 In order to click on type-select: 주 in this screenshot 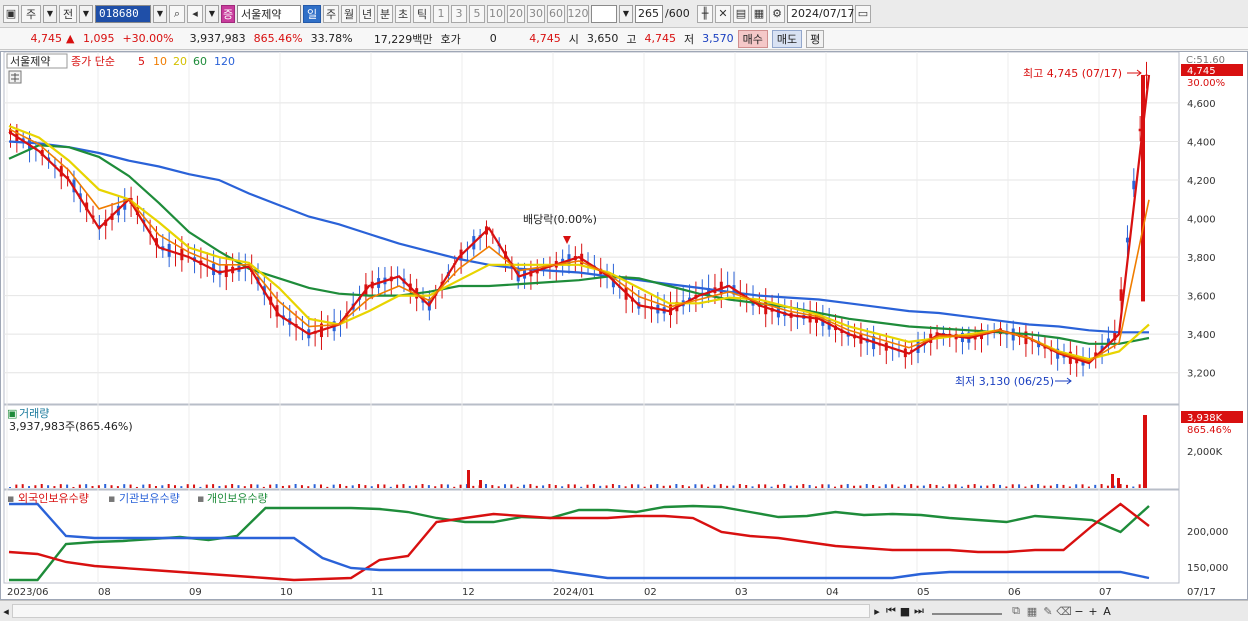, I will do `click(31, 13)`.